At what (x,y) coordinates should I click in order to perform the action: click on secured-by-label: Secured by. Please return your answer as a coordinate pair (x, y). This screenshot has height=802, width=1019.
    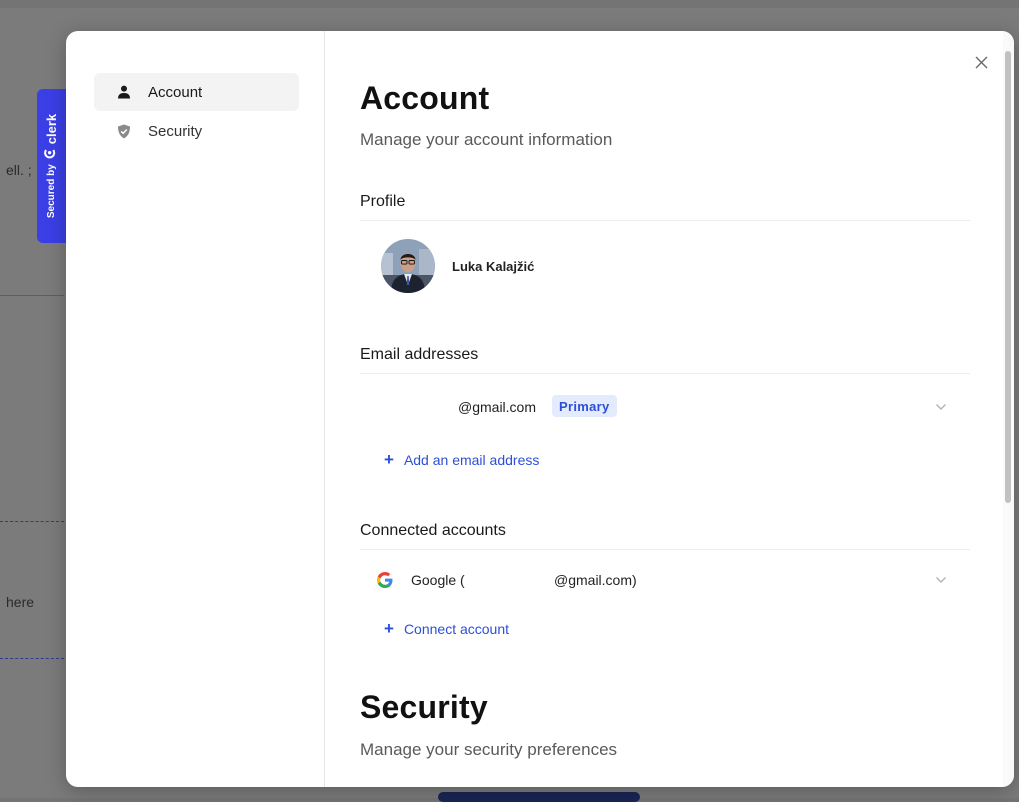
    Looking at the image, I should click on (52, 191).